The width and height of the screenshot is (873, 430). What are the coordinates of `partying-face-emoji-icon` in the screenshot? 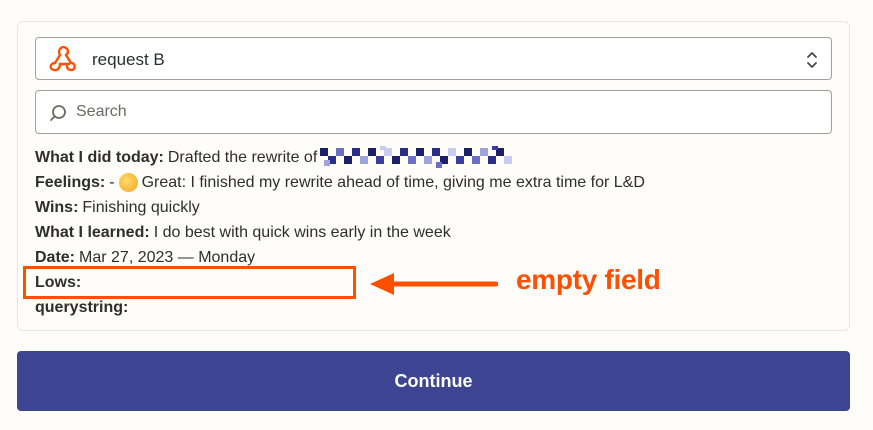 It's located at (128, 182).